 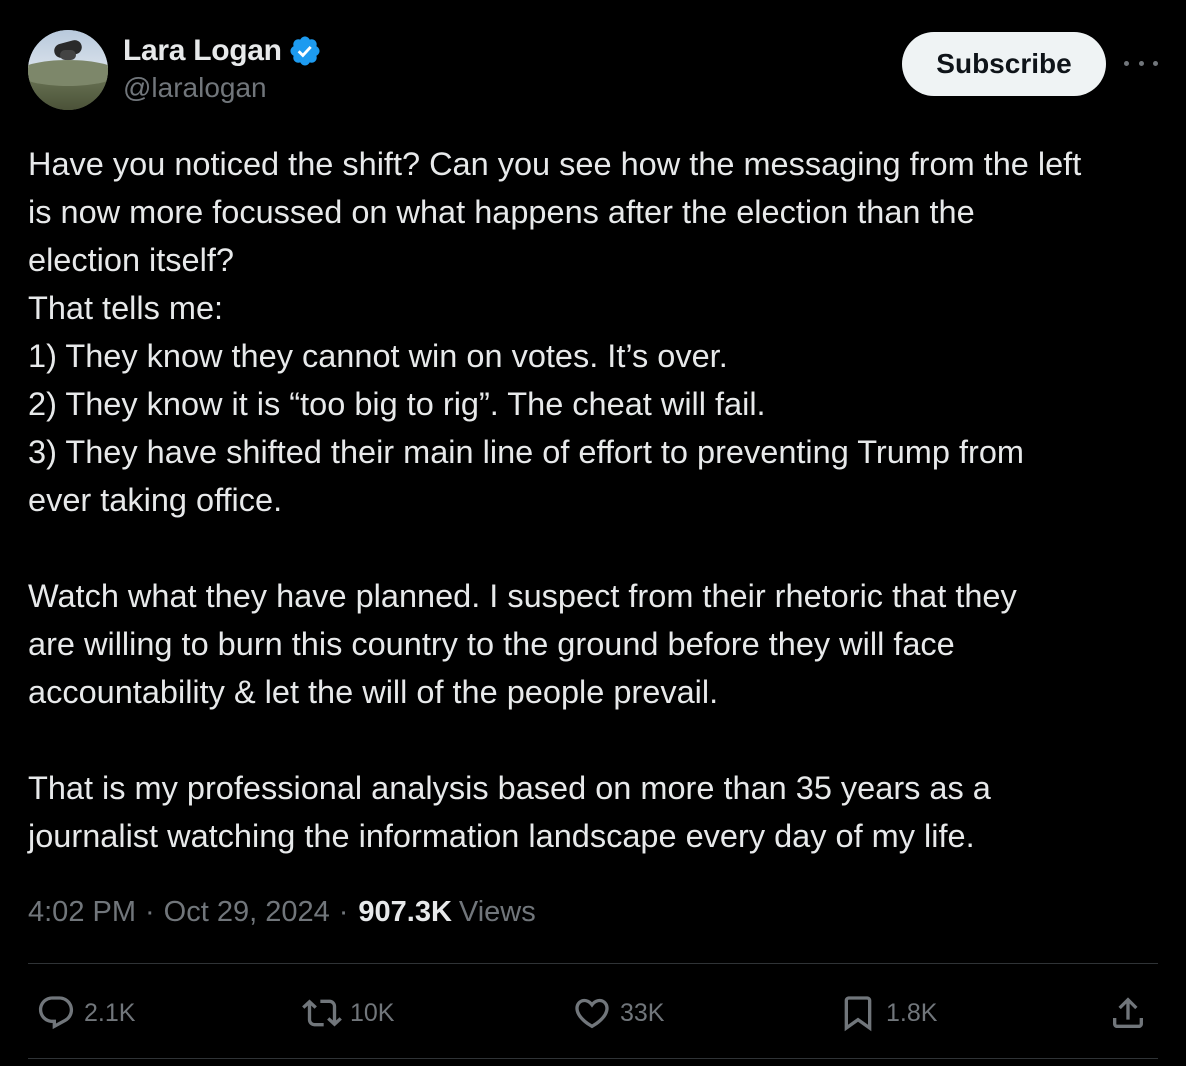 I want to click on verified-badge-icon, so click(x=305, y=51).